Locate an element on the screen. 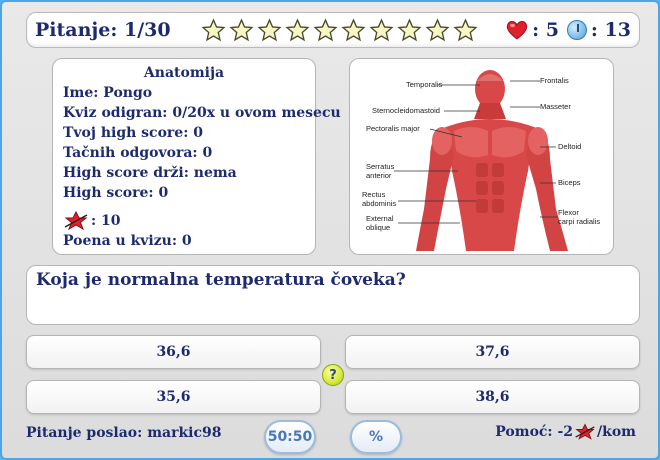 The image size is (660, 460). label-sternocleidomastoid: Sternocleidomastoid is located at coordinates (406, 110).